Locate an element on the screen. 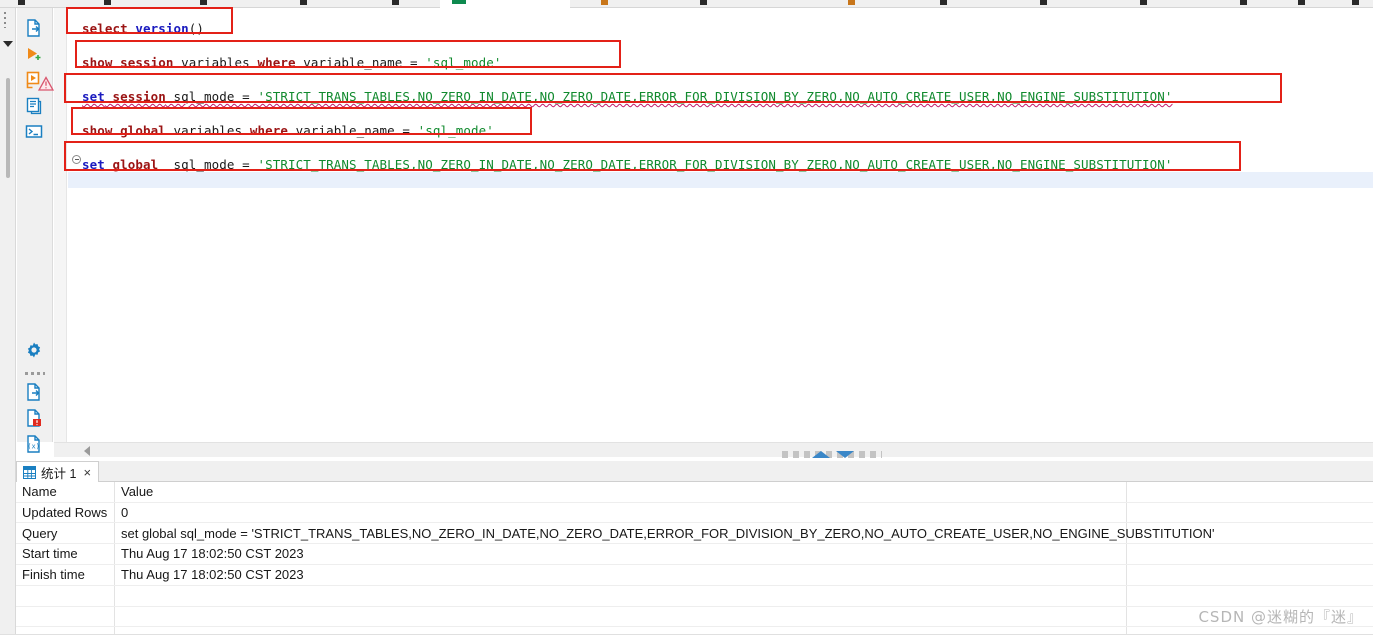 Image resolution: width=1373 pixels, height=635 pixels. table-row: Updated Rows 0 is located at coordinates (694, 513).